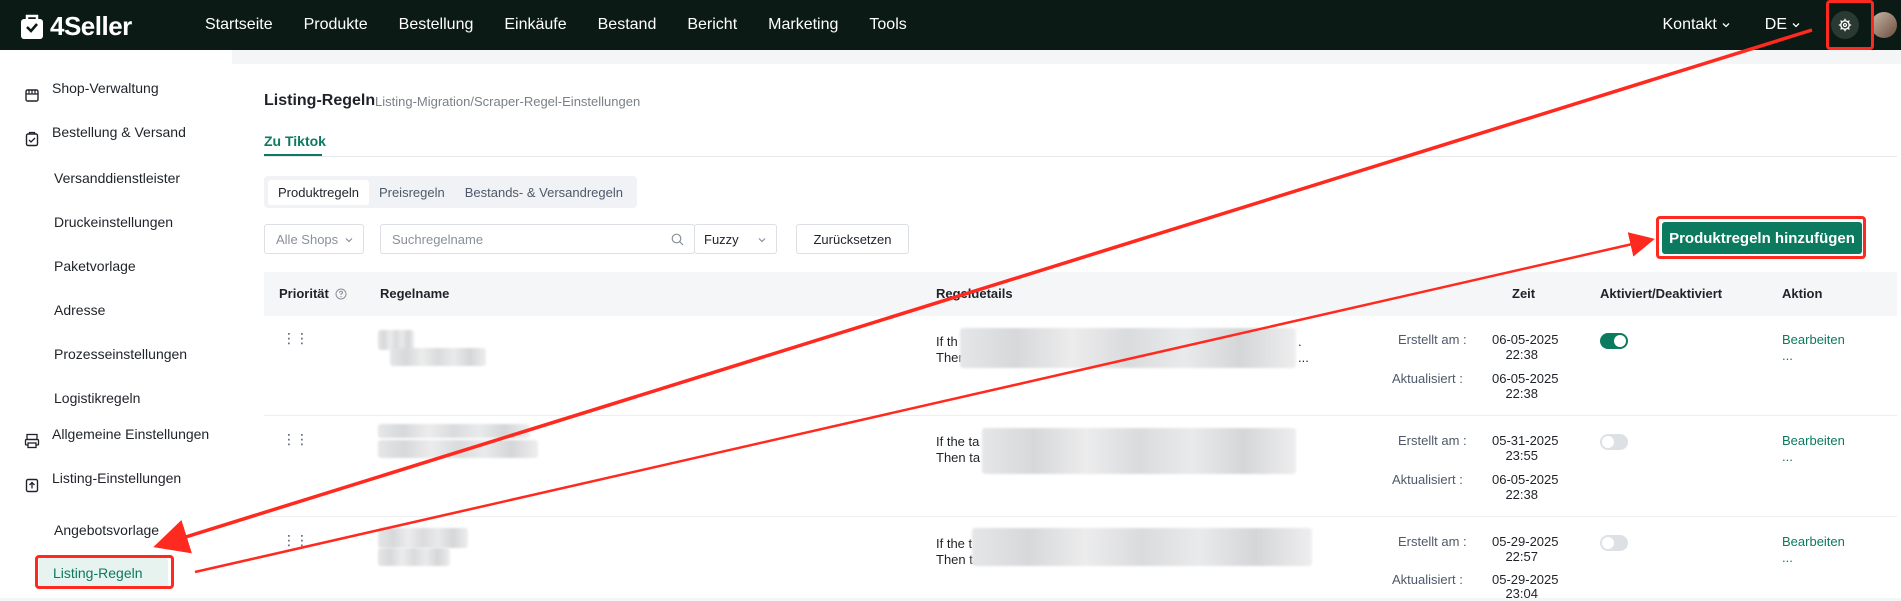 The width and height of the screenshot is (1901, 601). I want to click on column-label: Priorität, so click(304, 293).